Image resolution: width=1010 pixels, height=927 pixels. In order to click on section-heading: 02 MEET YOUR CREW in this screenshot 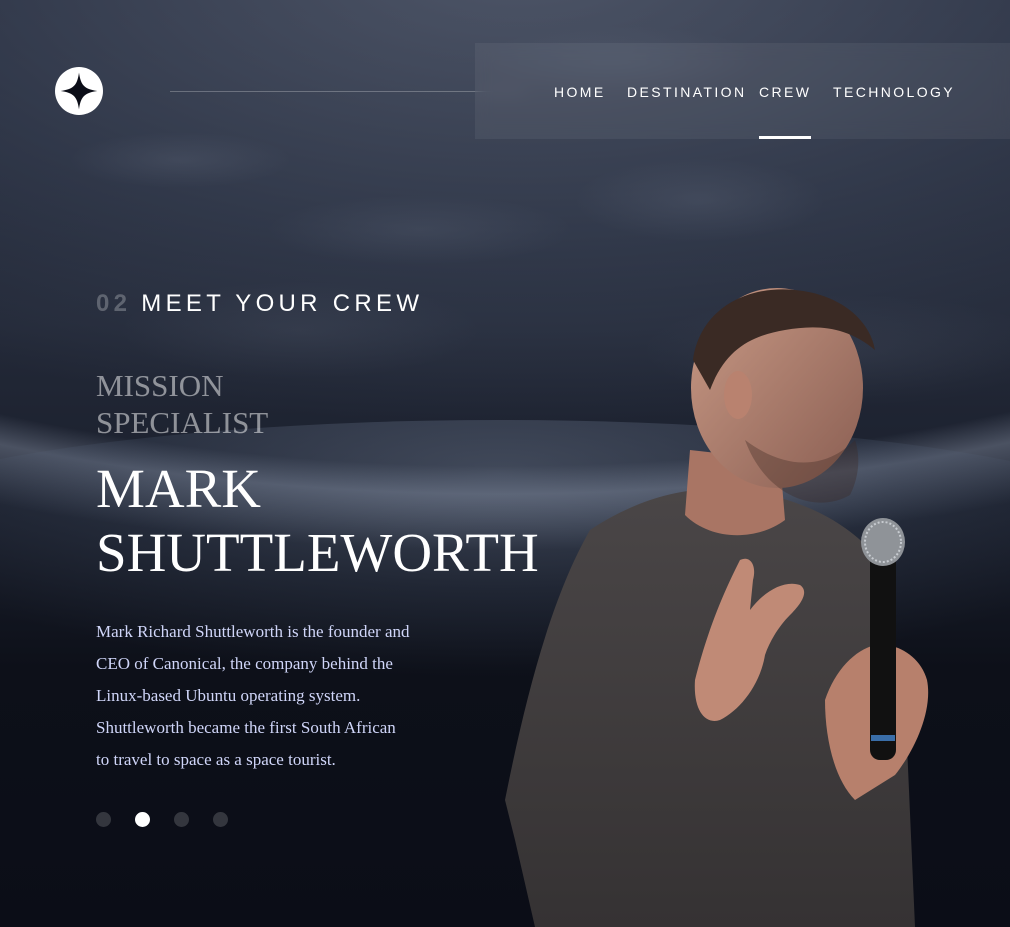, I will do `click(259, 304)`.